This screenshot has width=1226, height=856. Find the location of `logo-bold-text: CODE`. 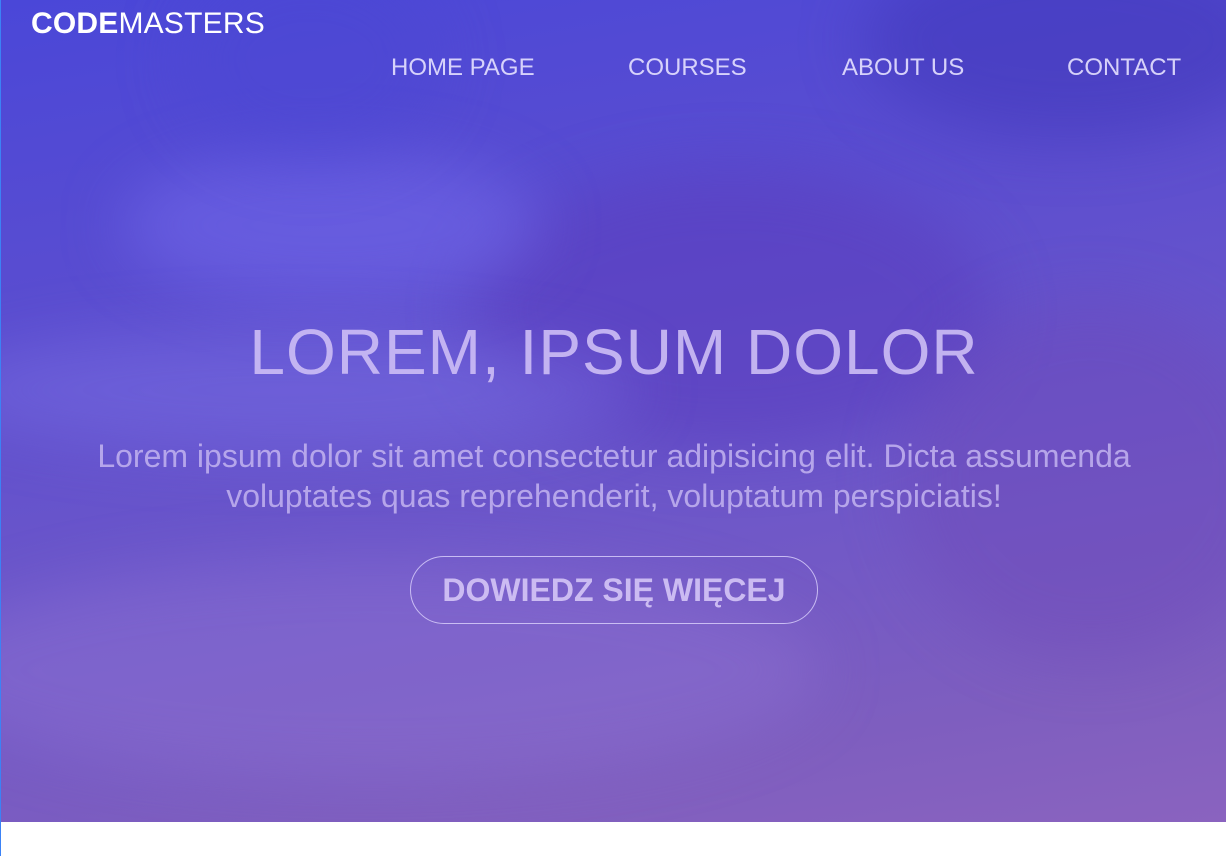

logo-bold-text: CODE is located at coordinates (75, 23).